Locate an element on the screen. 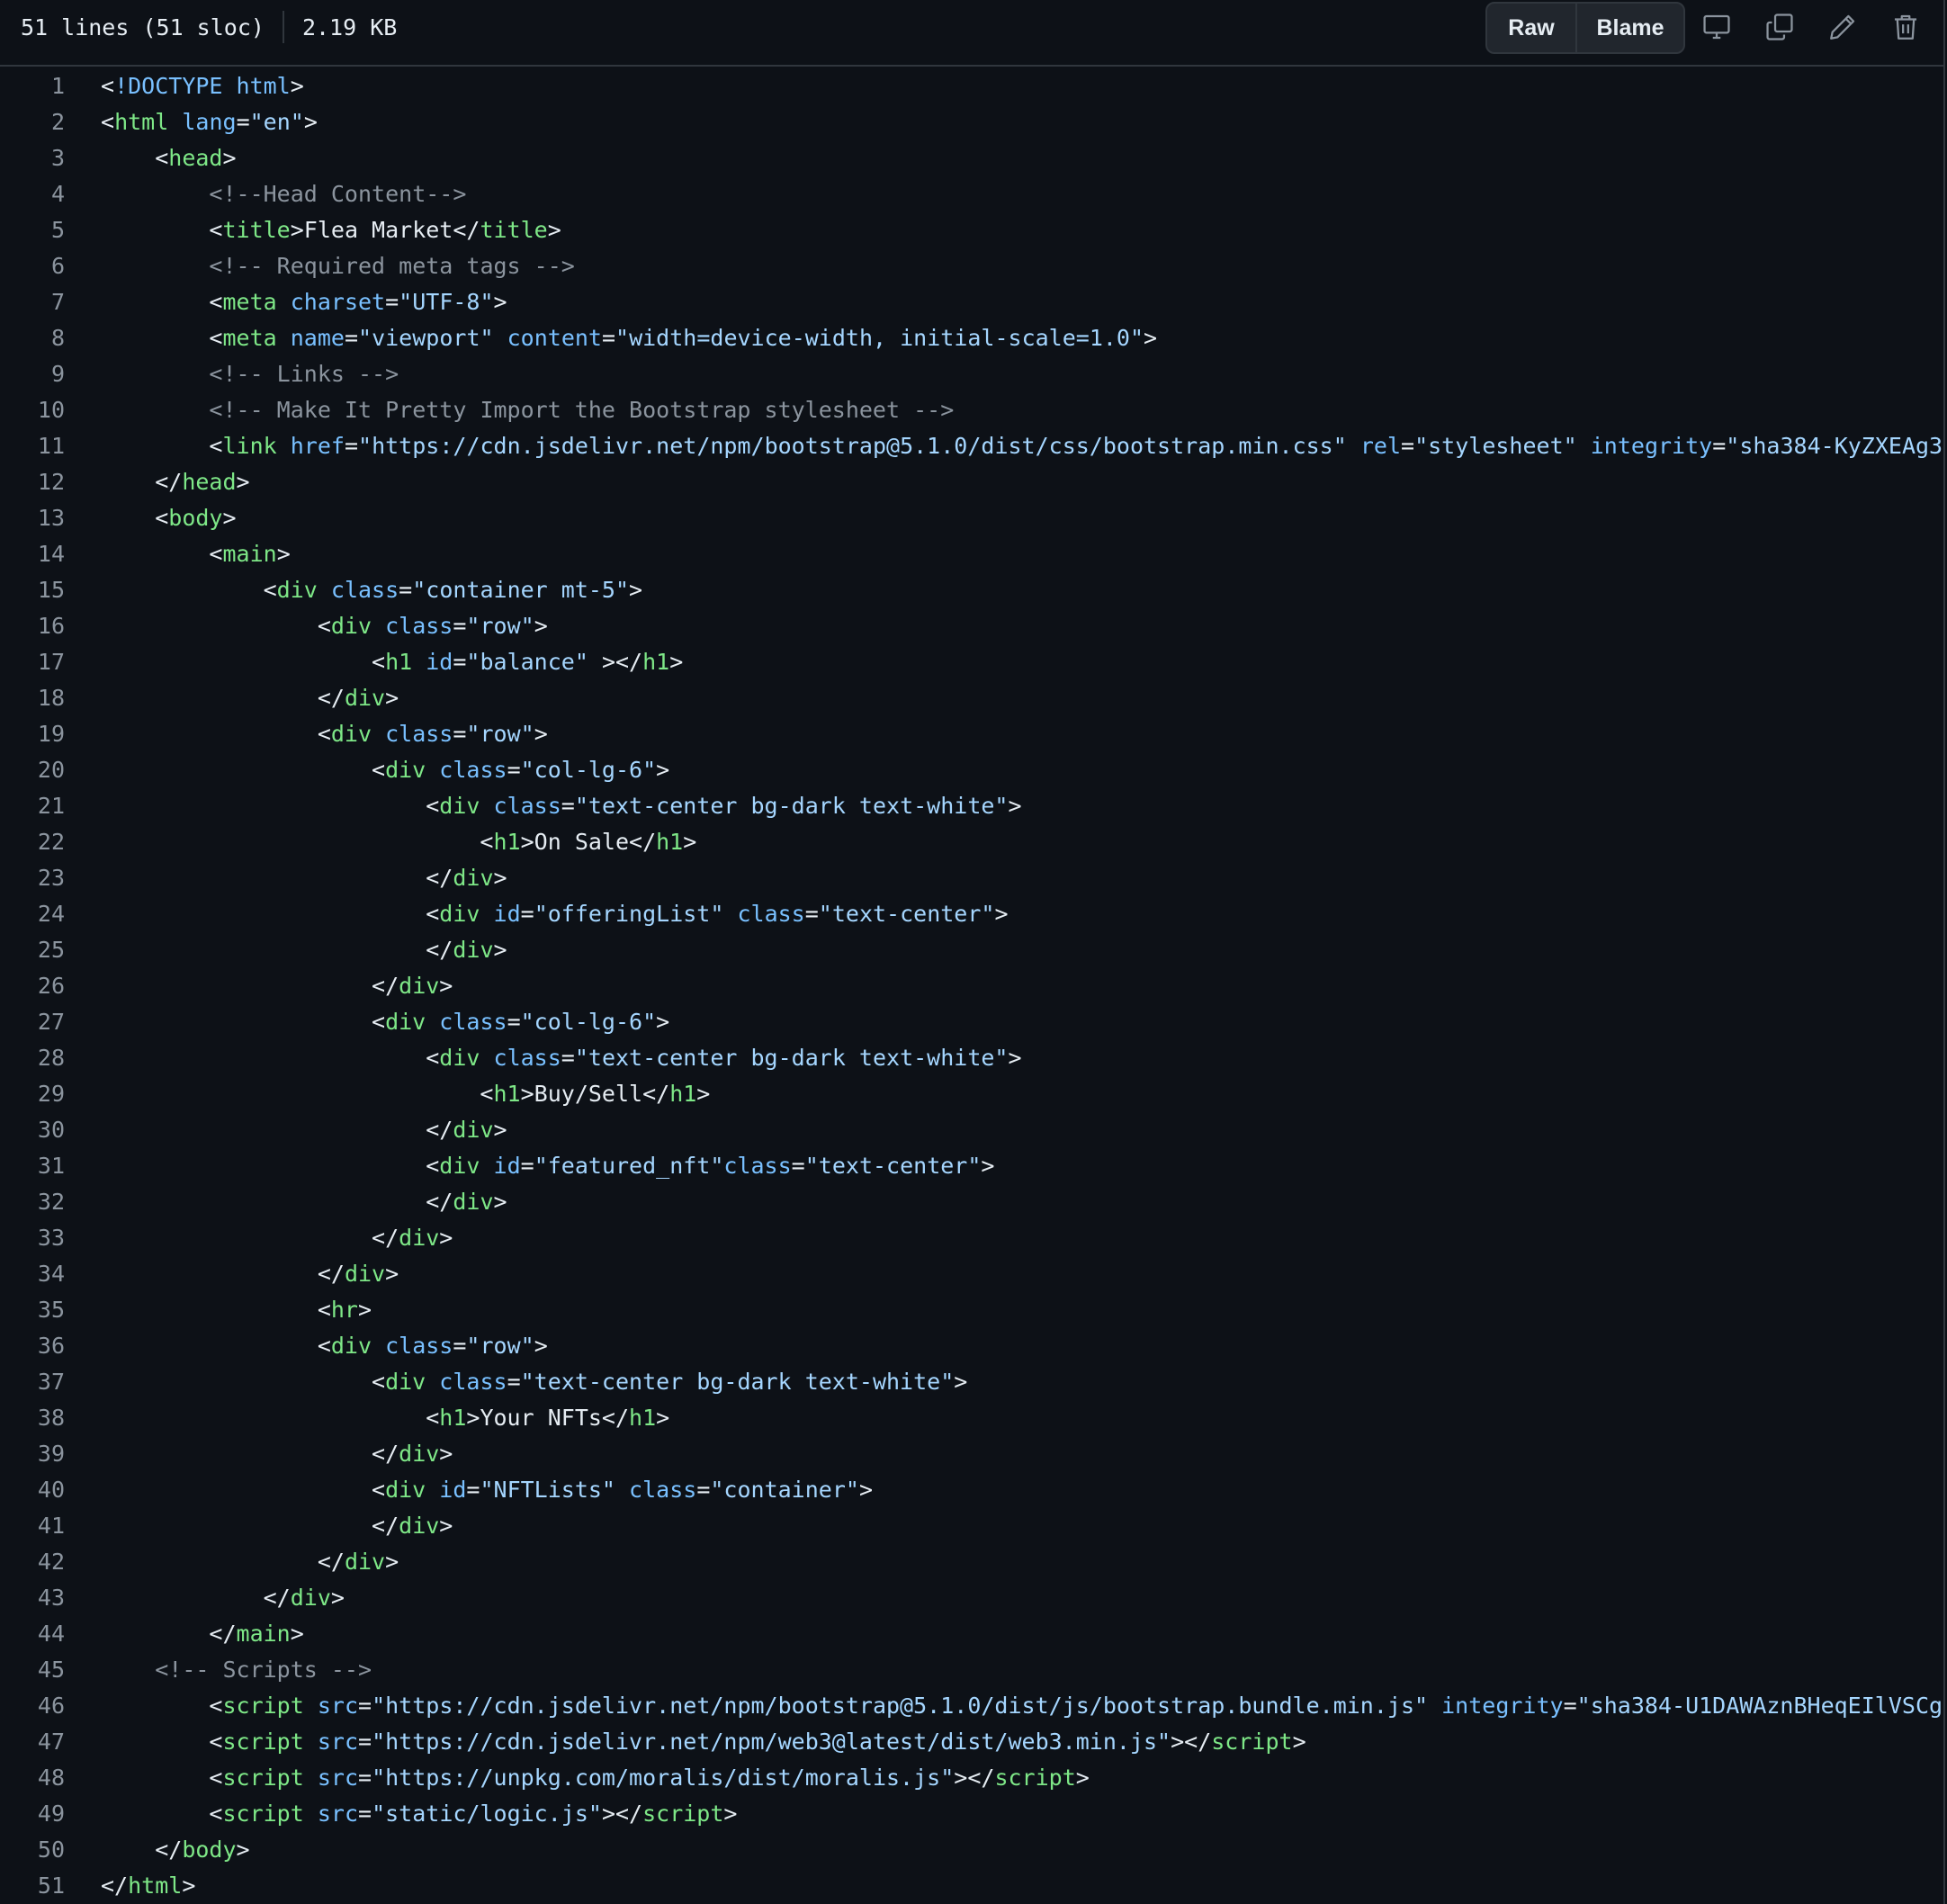  line-number: 45 is located at coordinates (32, 1670).